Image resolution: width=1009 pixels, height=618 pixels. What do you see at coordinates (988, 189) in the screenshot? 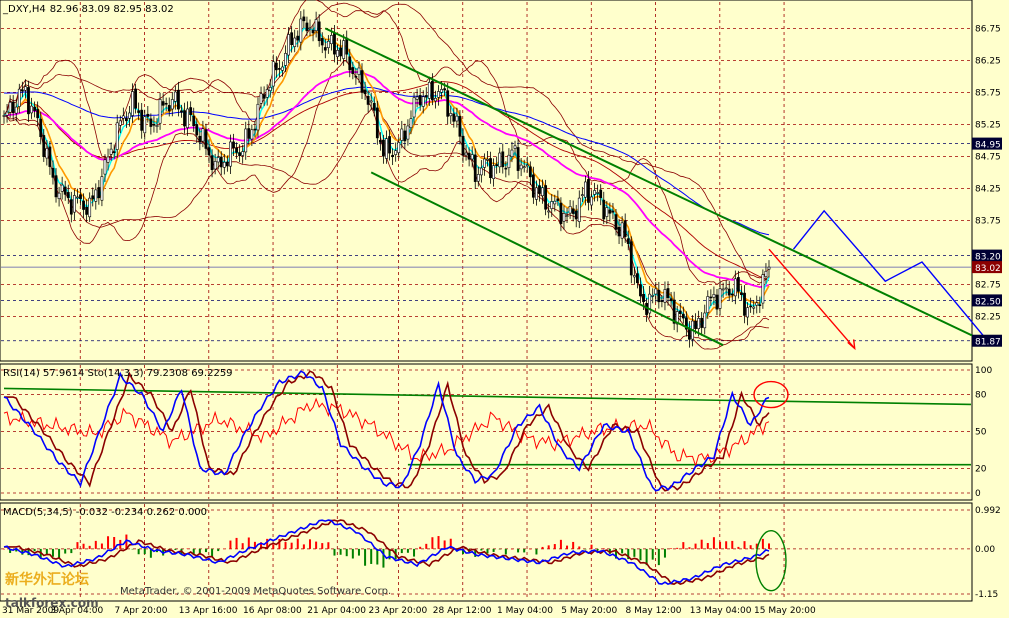
I see `price-tick-label: 84.25` at bounding box center [988, 189].